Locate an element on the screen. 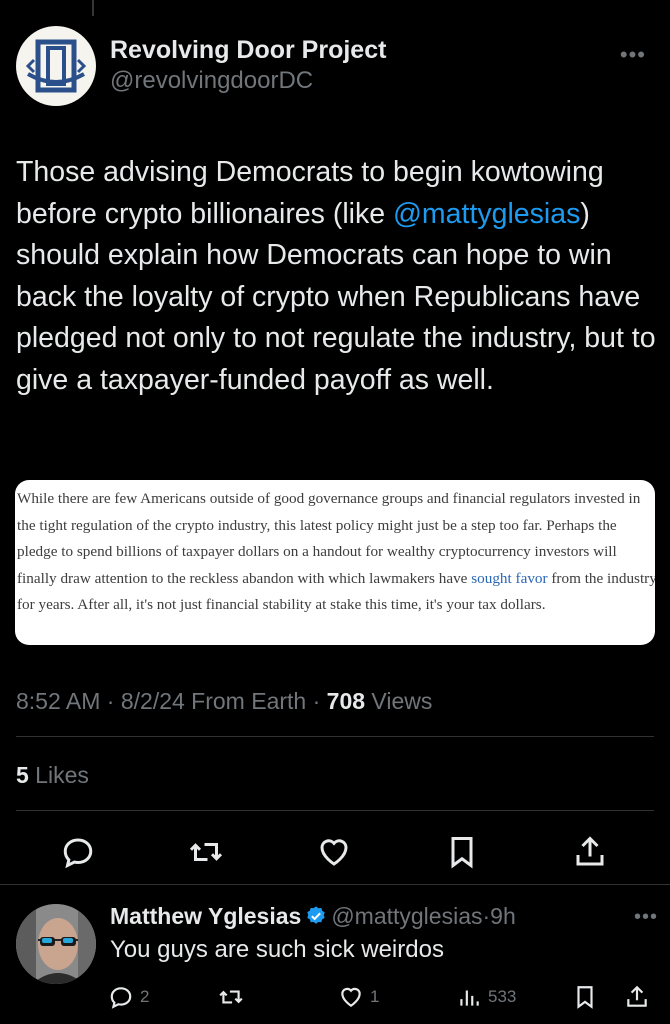  reply-time: 9h is located at coordinates (503, 916).